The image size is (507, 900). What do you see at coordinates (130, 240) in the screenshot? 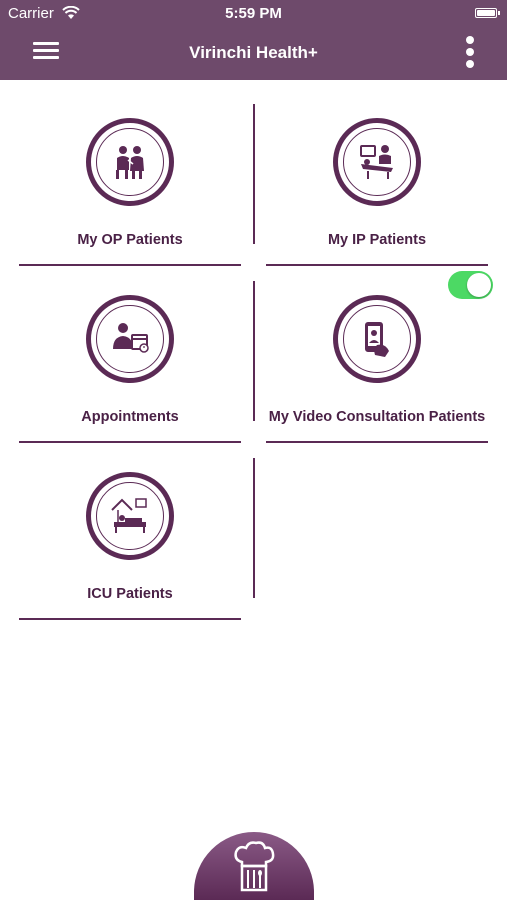
I see `tile-label: My OP Patients` at bounding box center [130, 240].